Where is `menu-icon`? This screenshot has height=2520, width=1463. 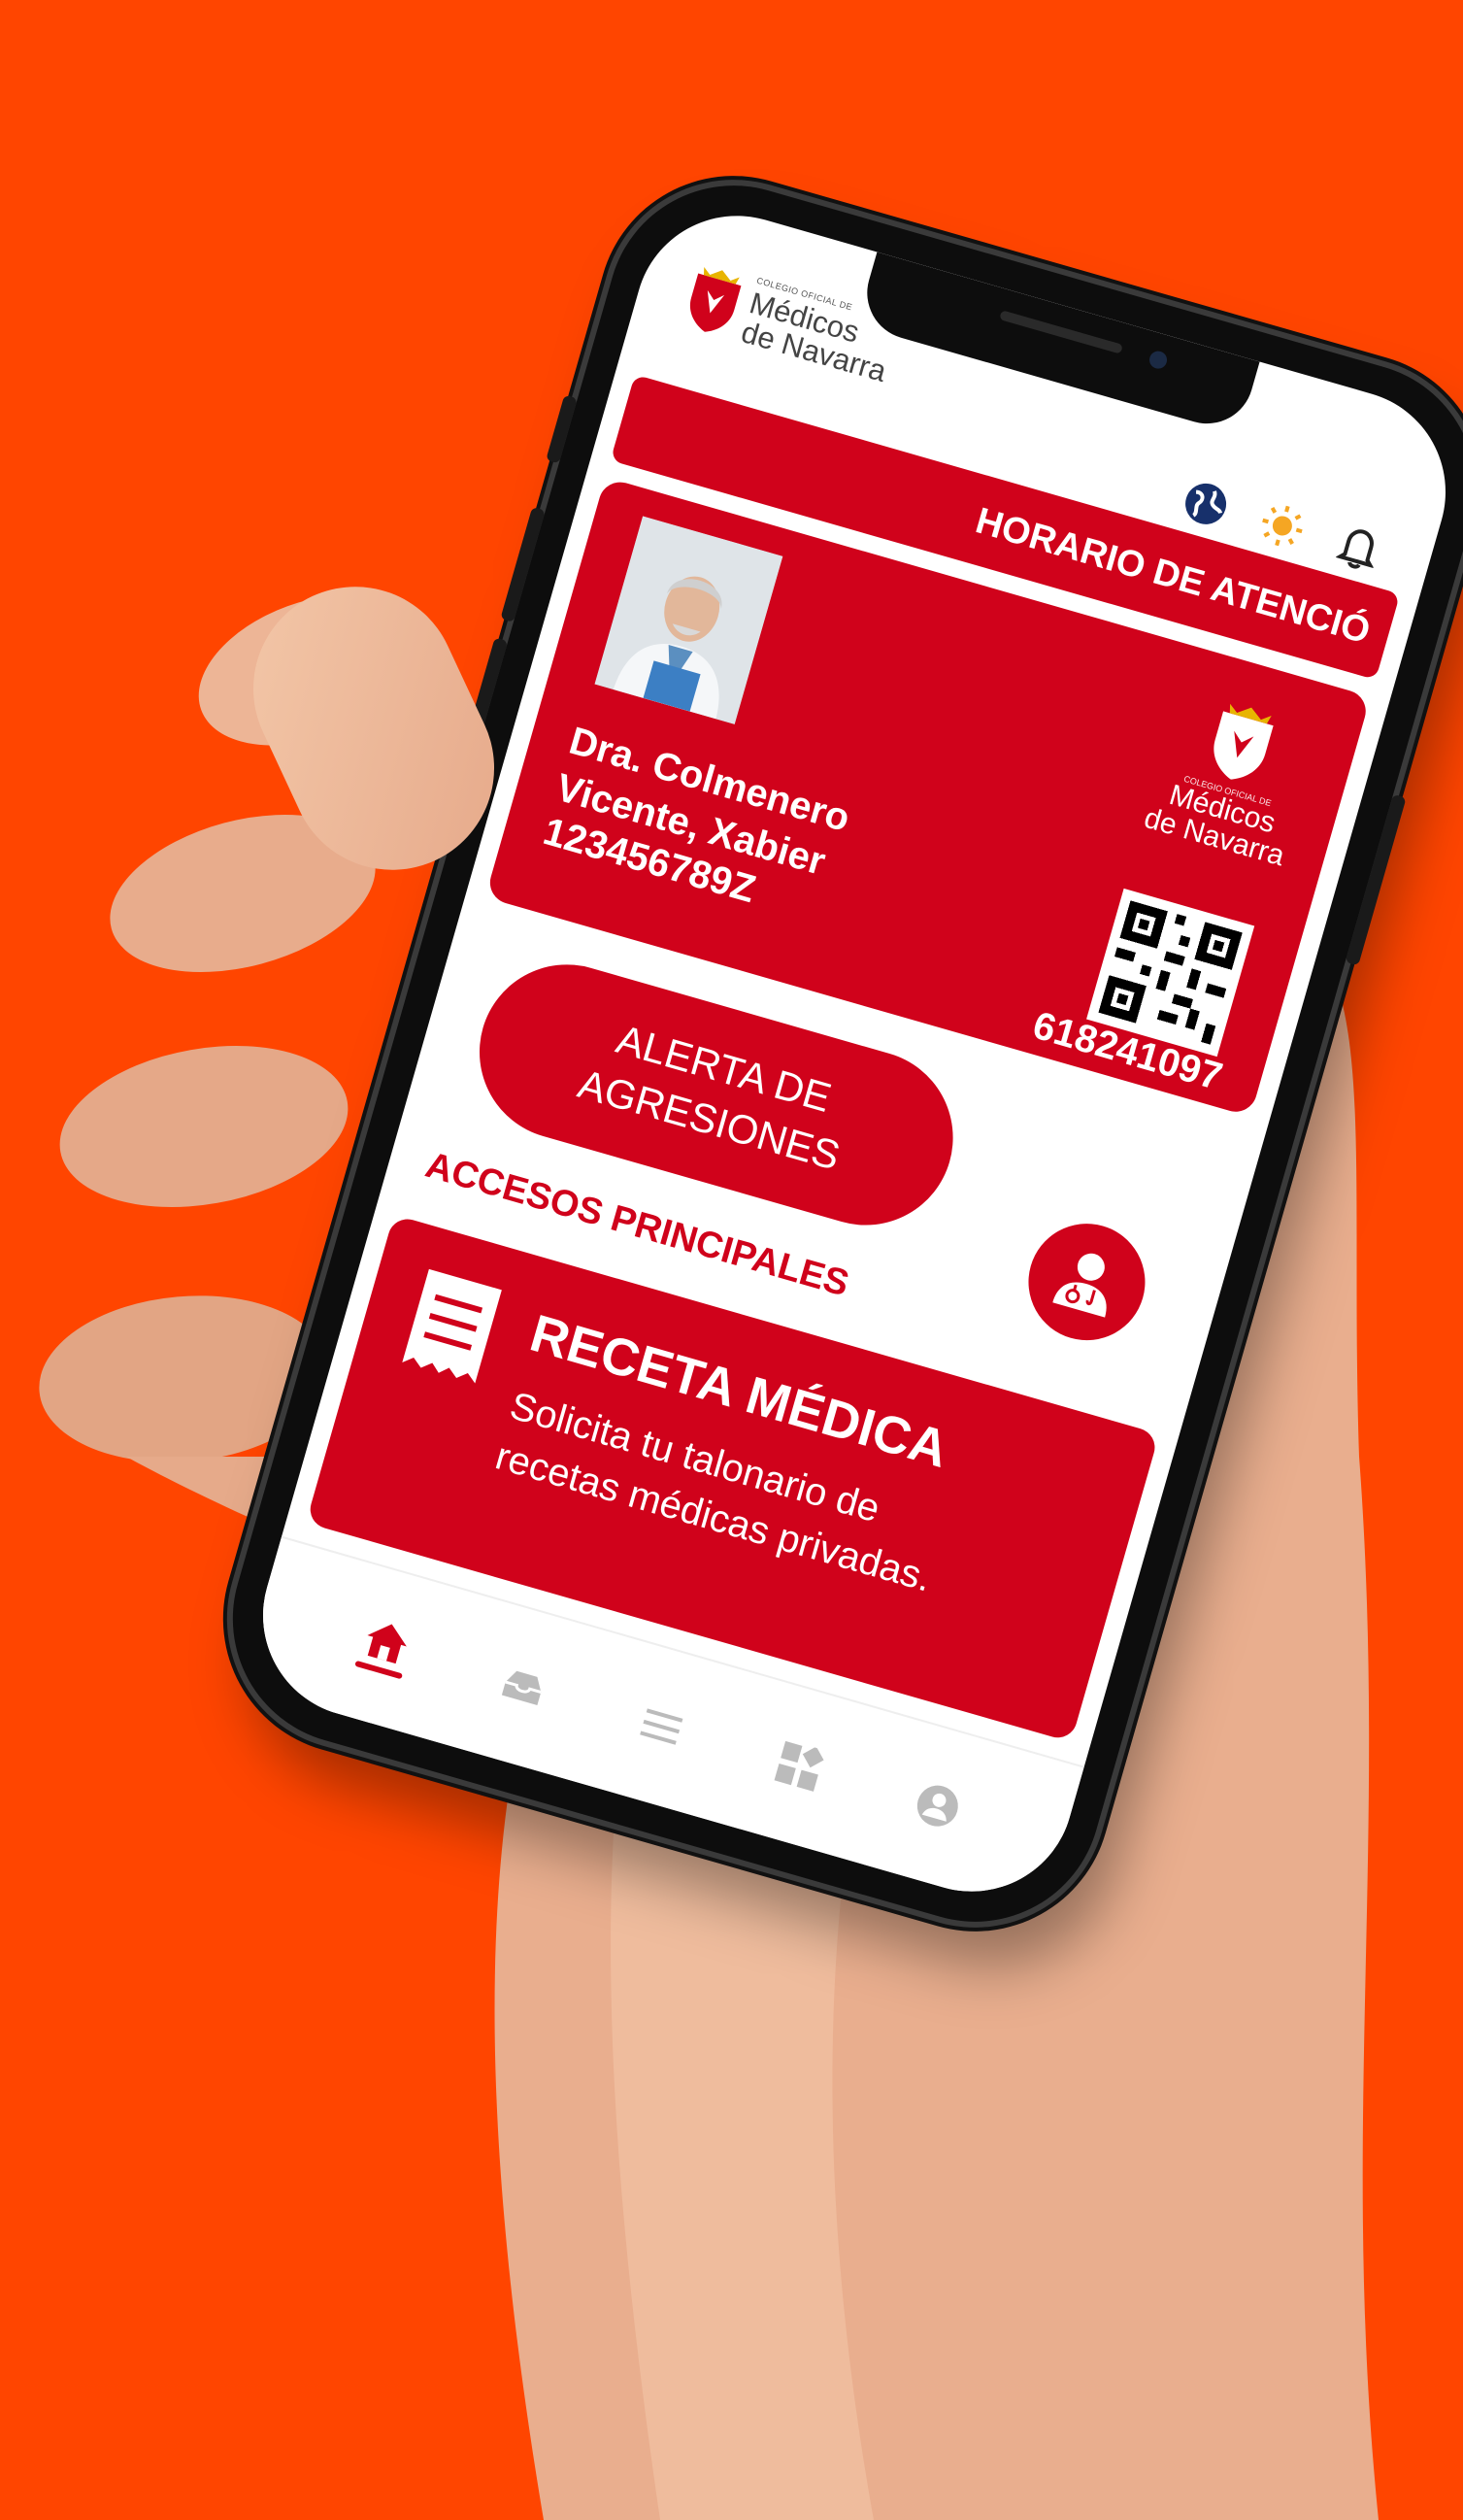 menu-icon is located at coordinates (662, 1726).